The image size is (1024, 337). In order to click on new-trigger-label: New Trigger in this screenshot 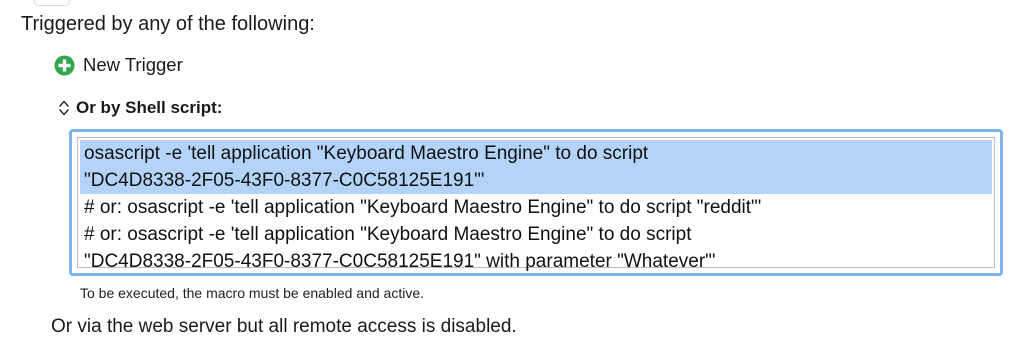, I will do `click(133, 64)`.